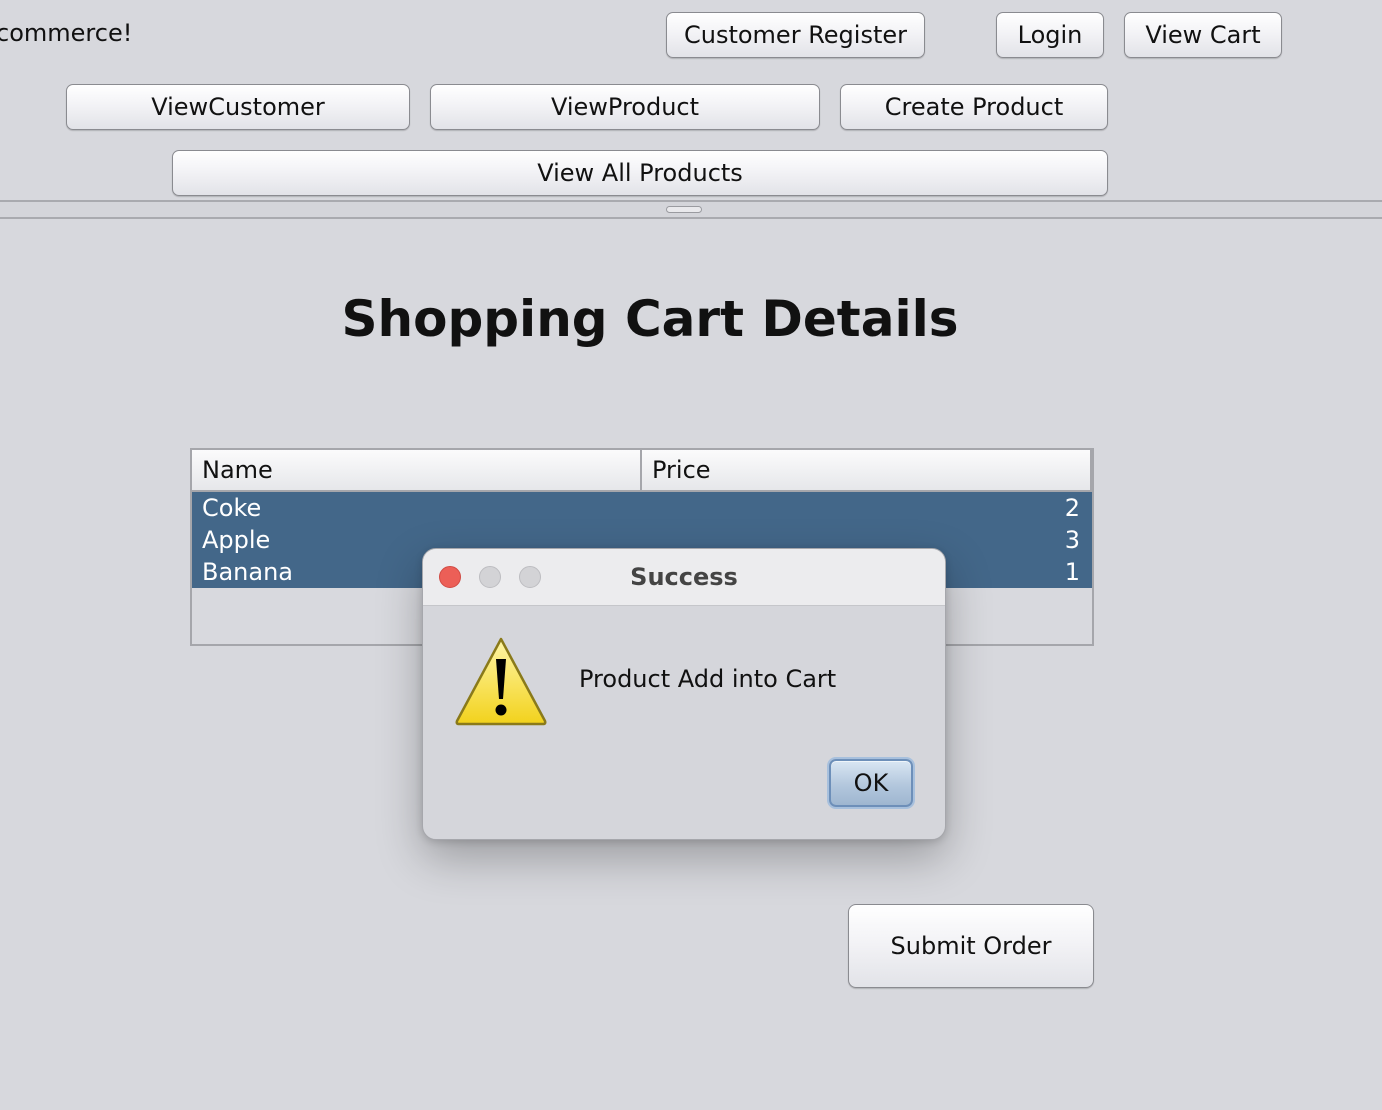 Image resolution: width=1382 pixels, height=1110 pixels. What do you see at coordinates (1203, 35) in the screenshot?
I see `view-cart-button: View Cart` at bounding box center [1203, 35].